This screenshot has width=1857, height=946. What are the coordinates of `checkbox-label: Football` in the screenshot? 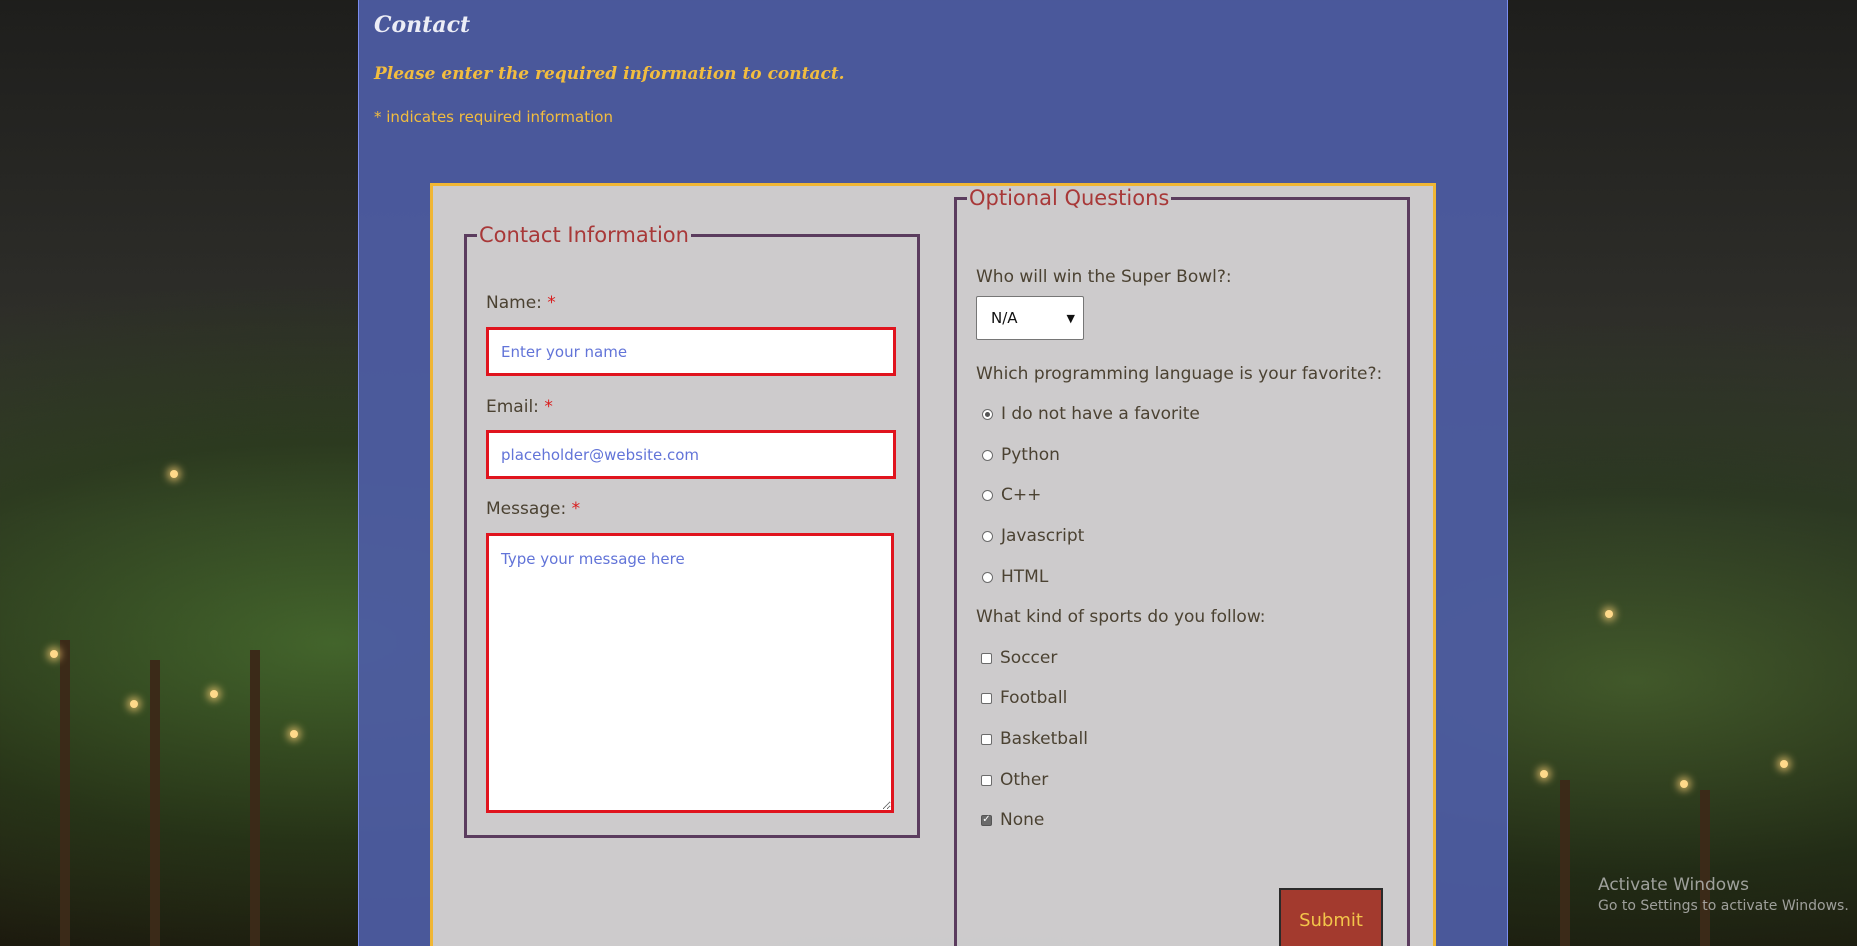 It's located at (1034, 698).